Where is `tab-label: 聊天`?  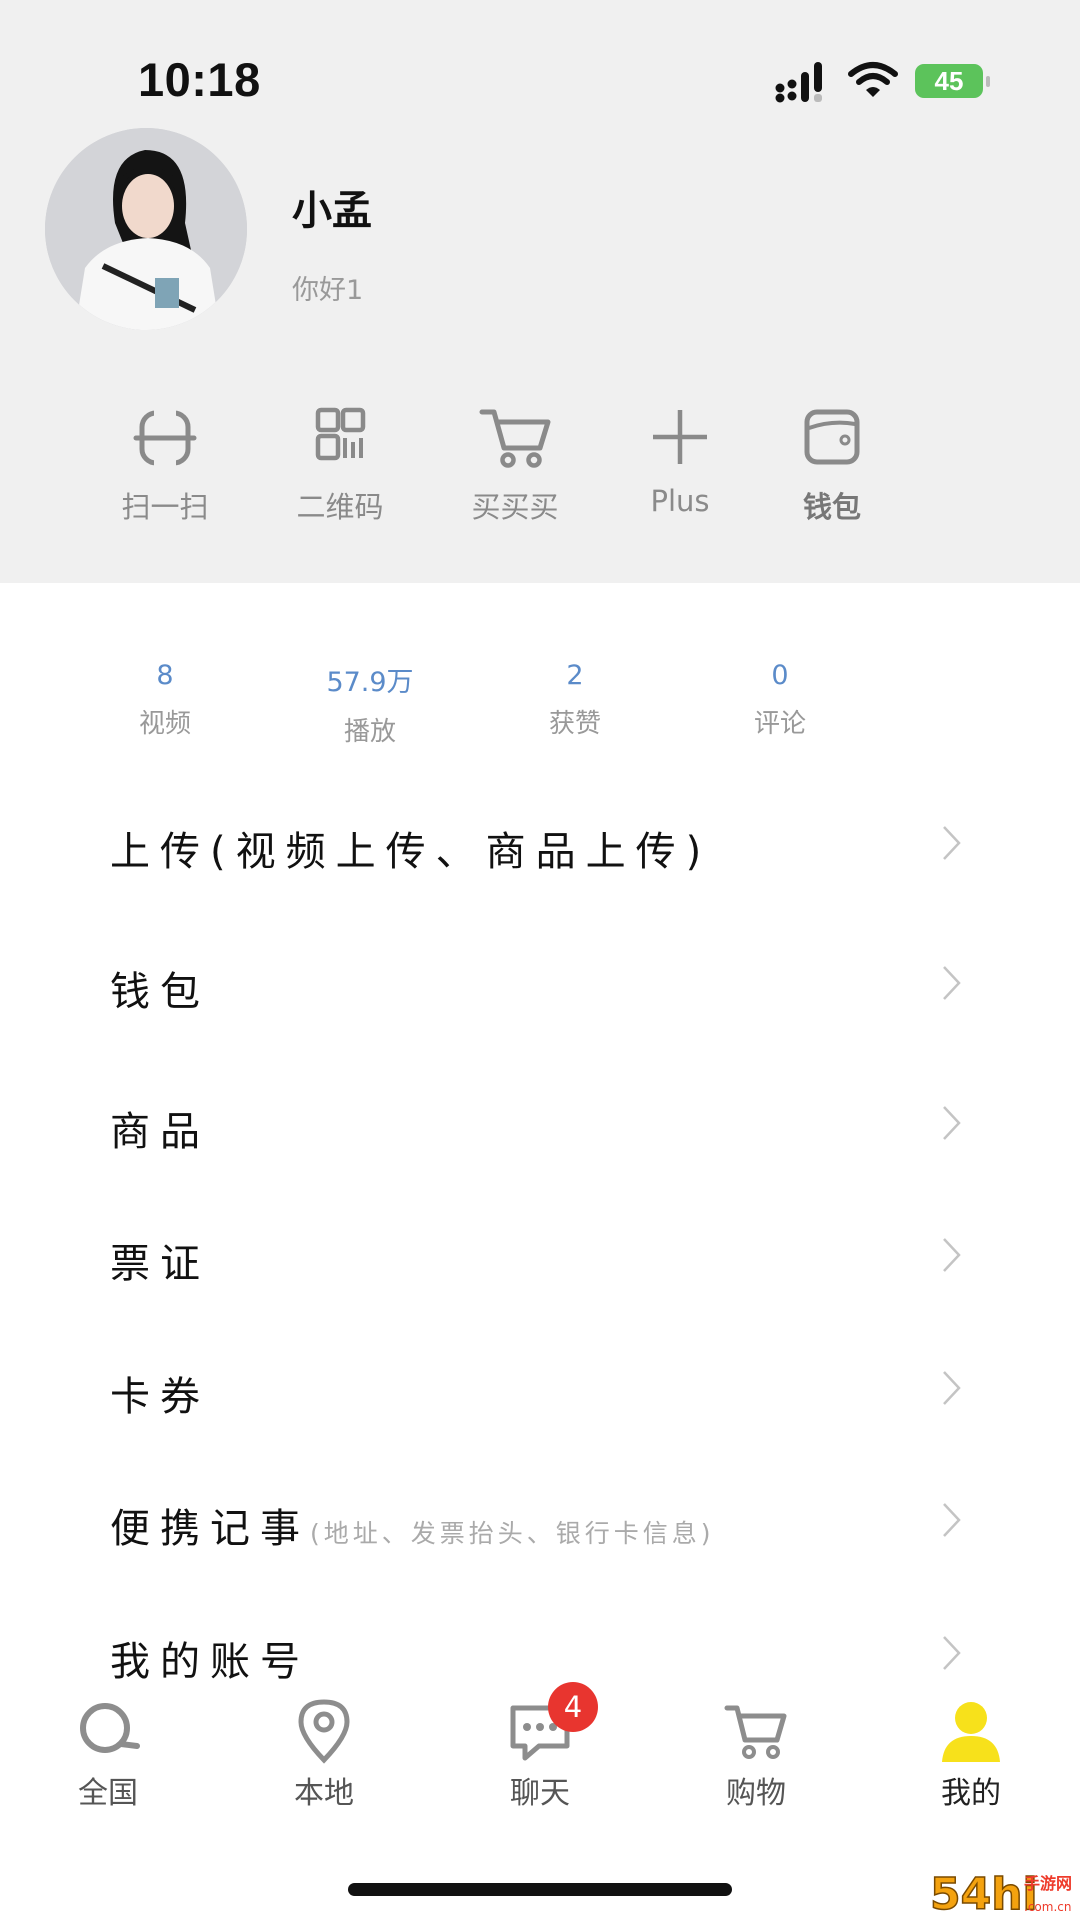
tab-label: 聊天 is located at coordinates (540, 1793).